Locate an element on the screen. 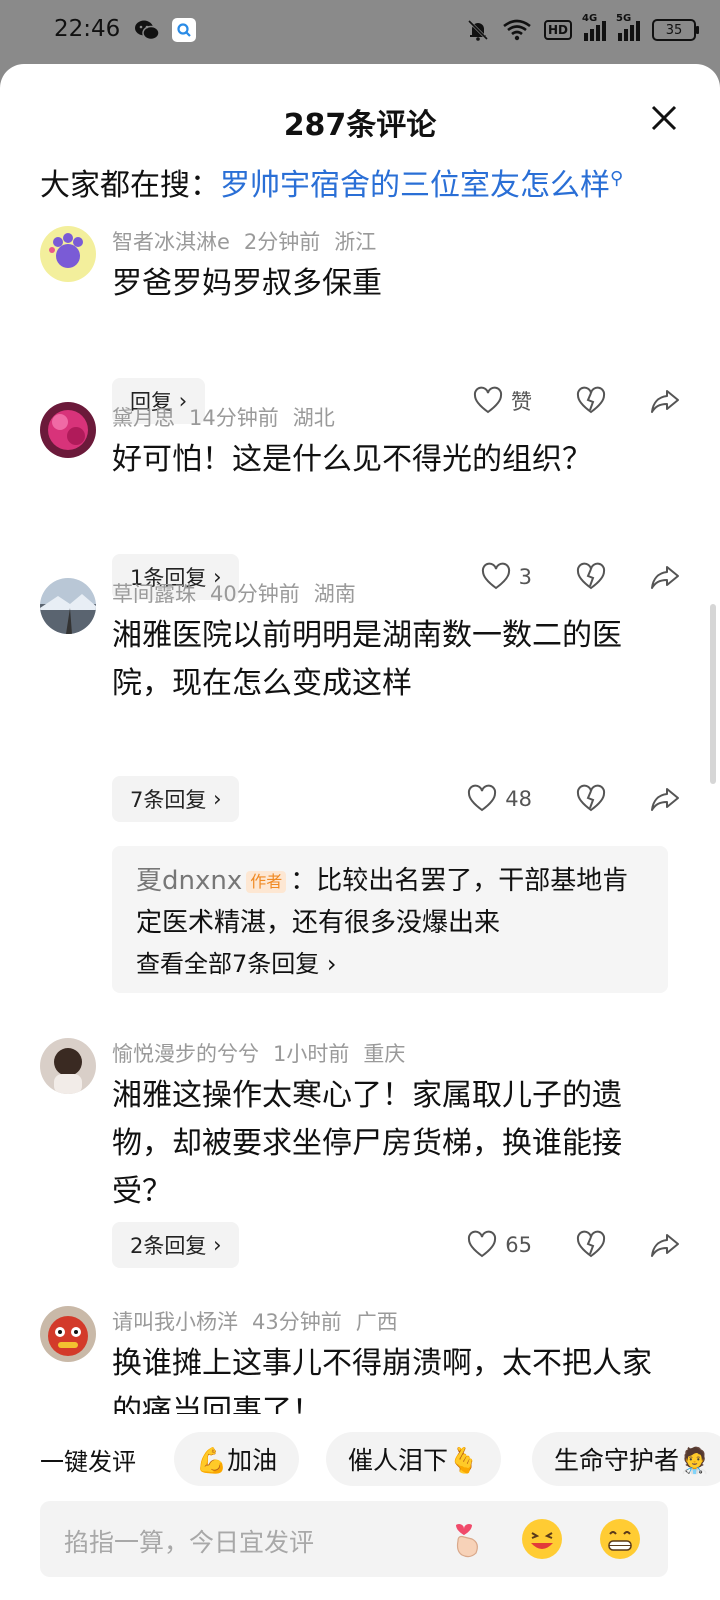  comment-meta: 草间露珠 40分钟前 湖南 is located at coordinates (241, 593).